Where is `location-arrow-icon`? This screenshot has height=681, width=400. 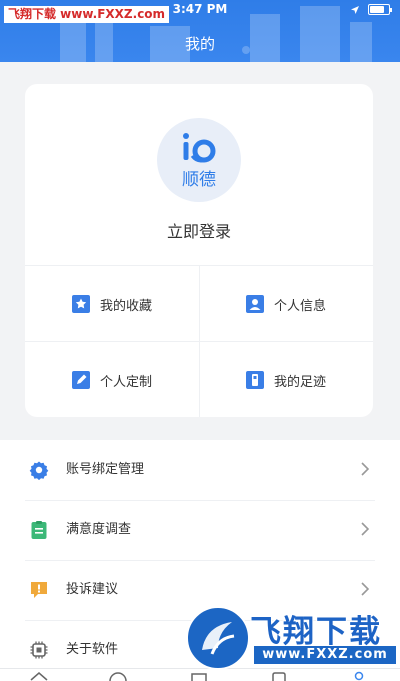
location-arrow-icon is located at coordinates (355, 9).